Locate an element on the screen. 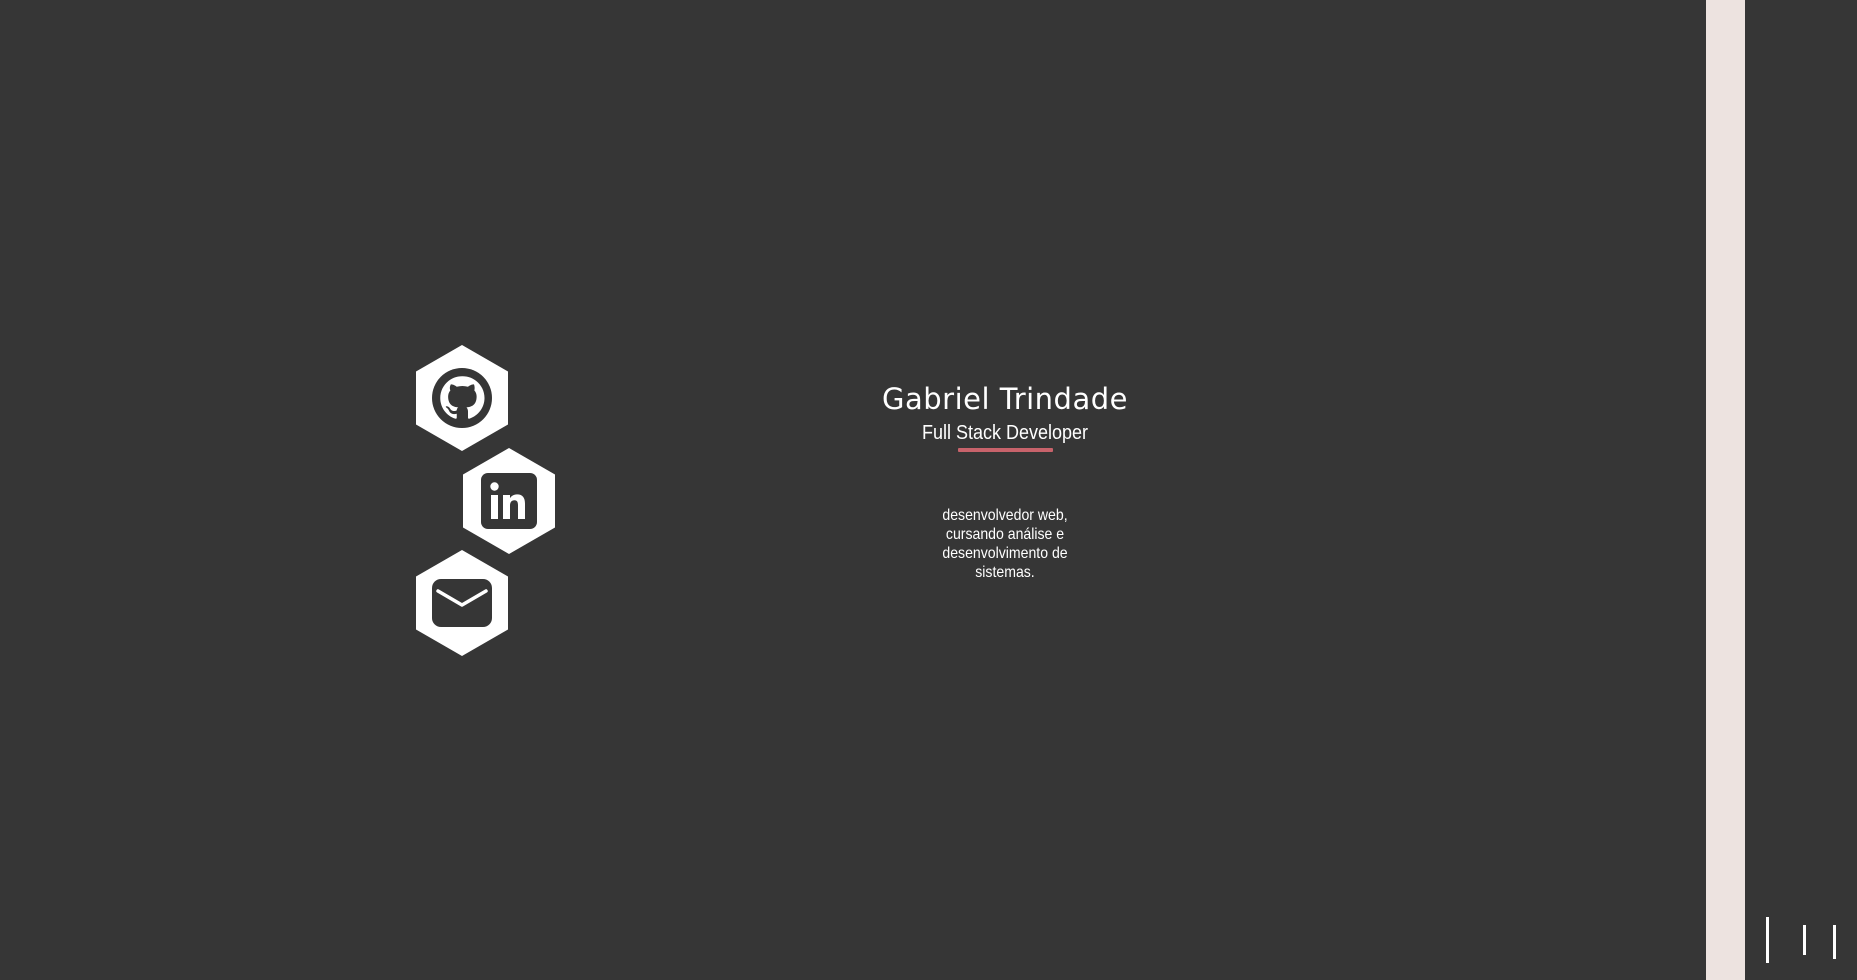 Image resolution: width=1857 pixels, height=980 pixels. linkedin-link is located at coordinates (509, 501).